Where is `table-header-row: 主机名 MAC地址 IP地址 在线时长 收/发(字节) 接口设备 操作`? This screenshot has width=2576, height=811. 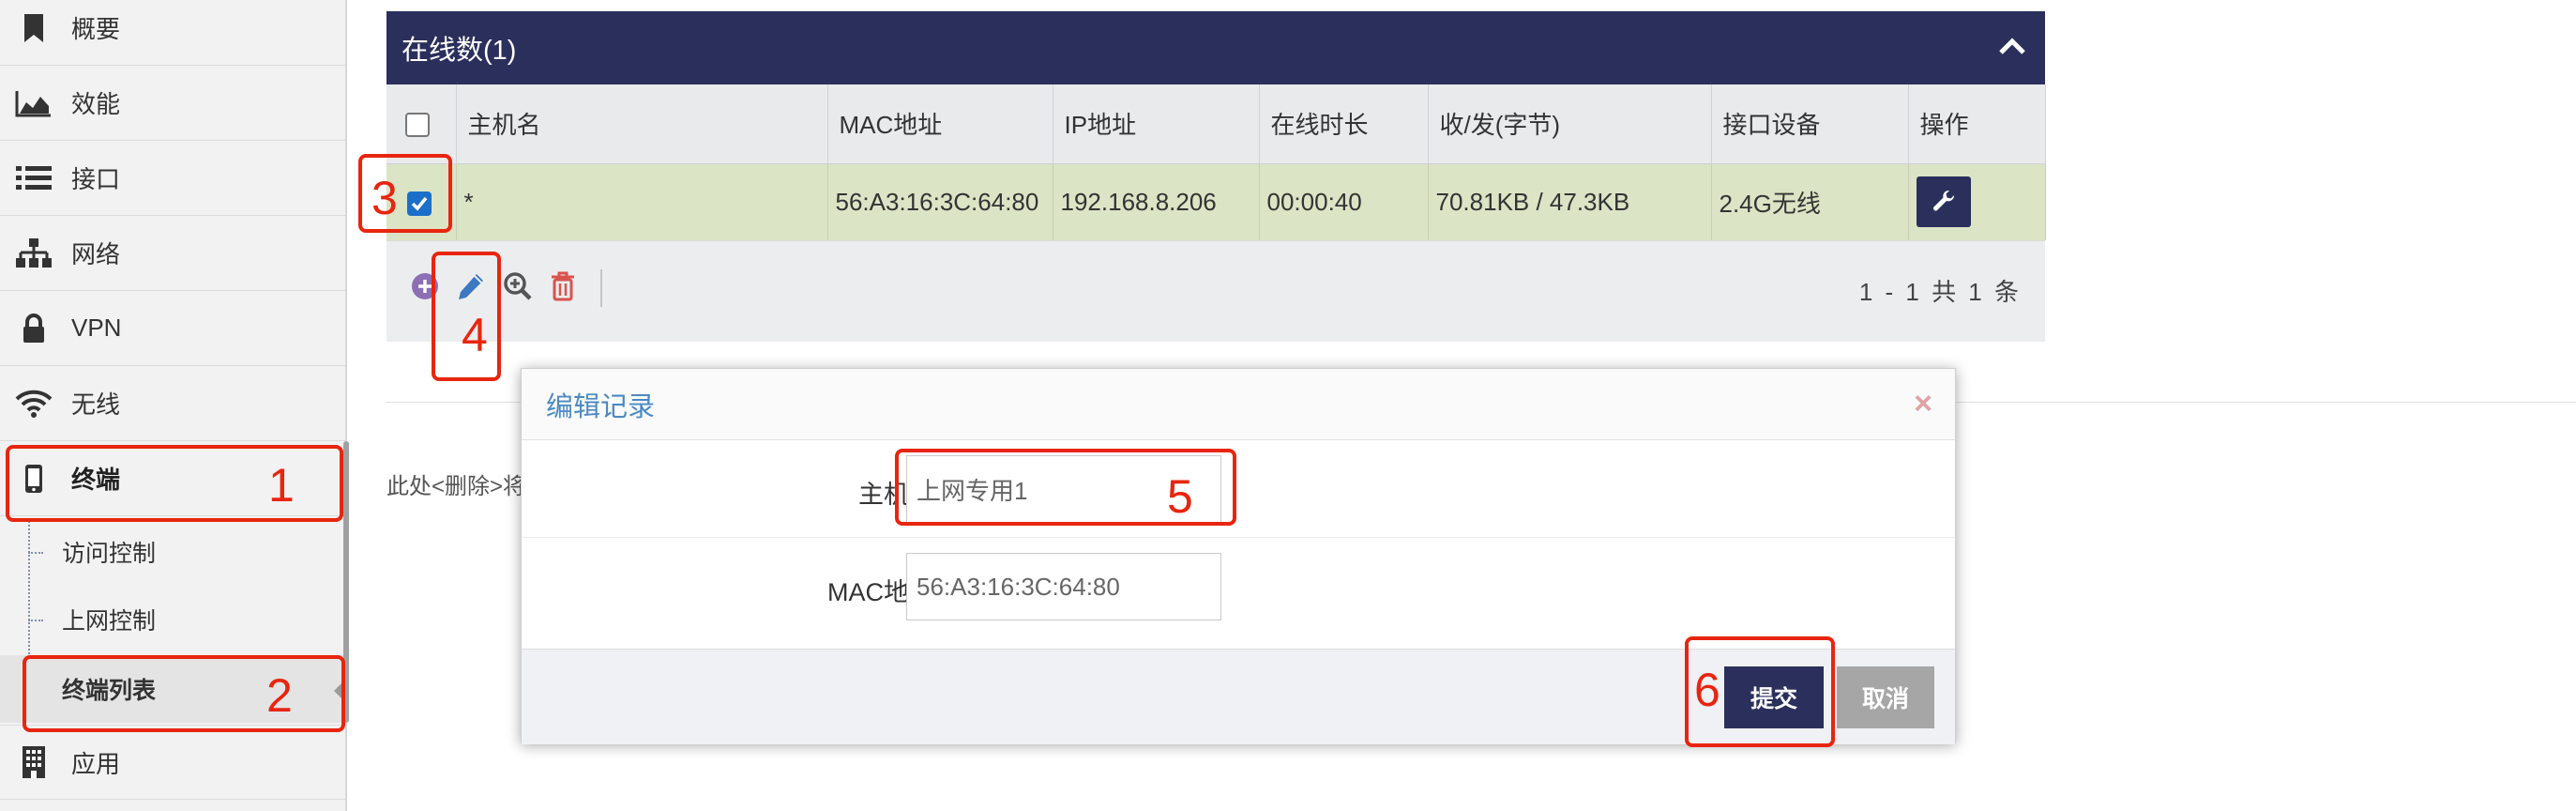
table-header-row: 主机名 MAC地址 IP地址 在线时长 收/发(字节) 接口设备 操作 is located at coordinates (1216, 124).